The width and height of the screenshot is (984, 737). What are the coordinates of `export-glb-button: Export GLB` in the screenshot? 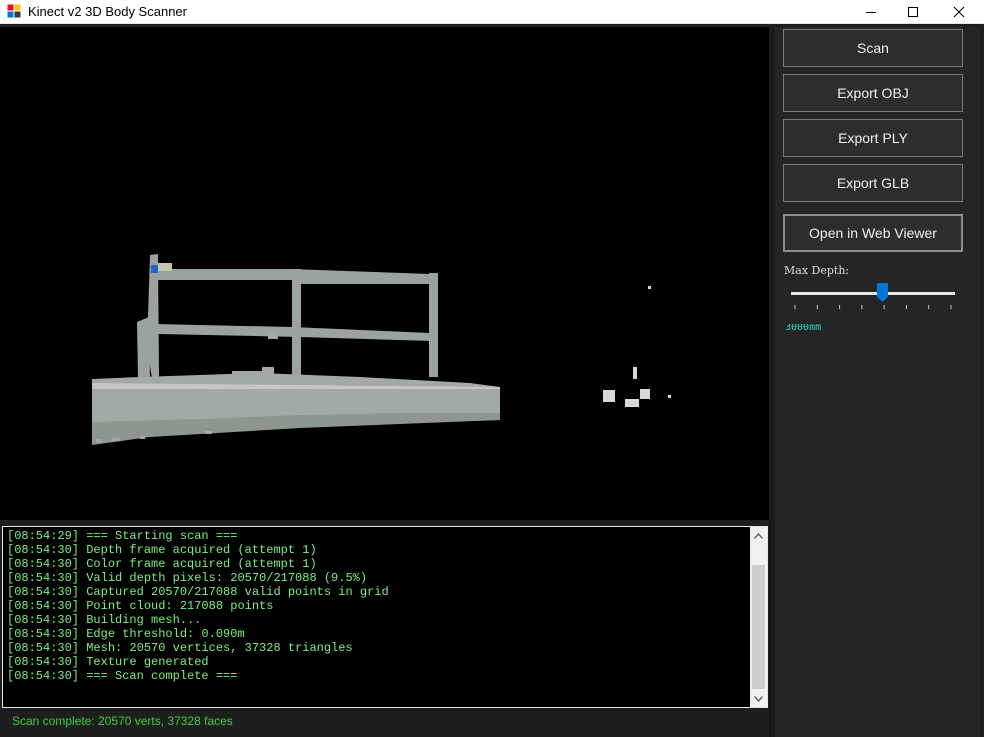 It's located at (873, 183).